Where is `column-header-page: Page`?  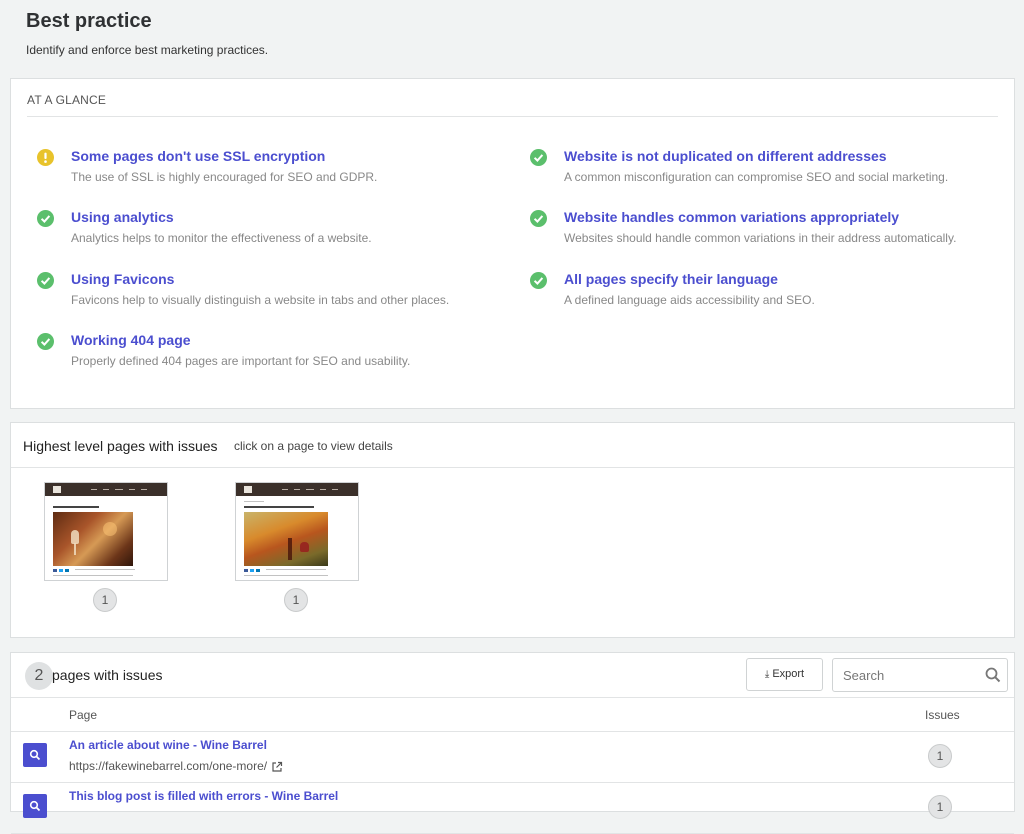 column-header-page: Page is located at coordinates (83, 715).